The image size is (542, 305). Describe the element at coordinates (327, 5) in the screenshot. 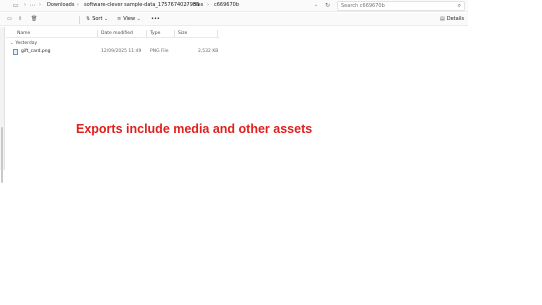

I see `refresh-icon: ↻` at that location.